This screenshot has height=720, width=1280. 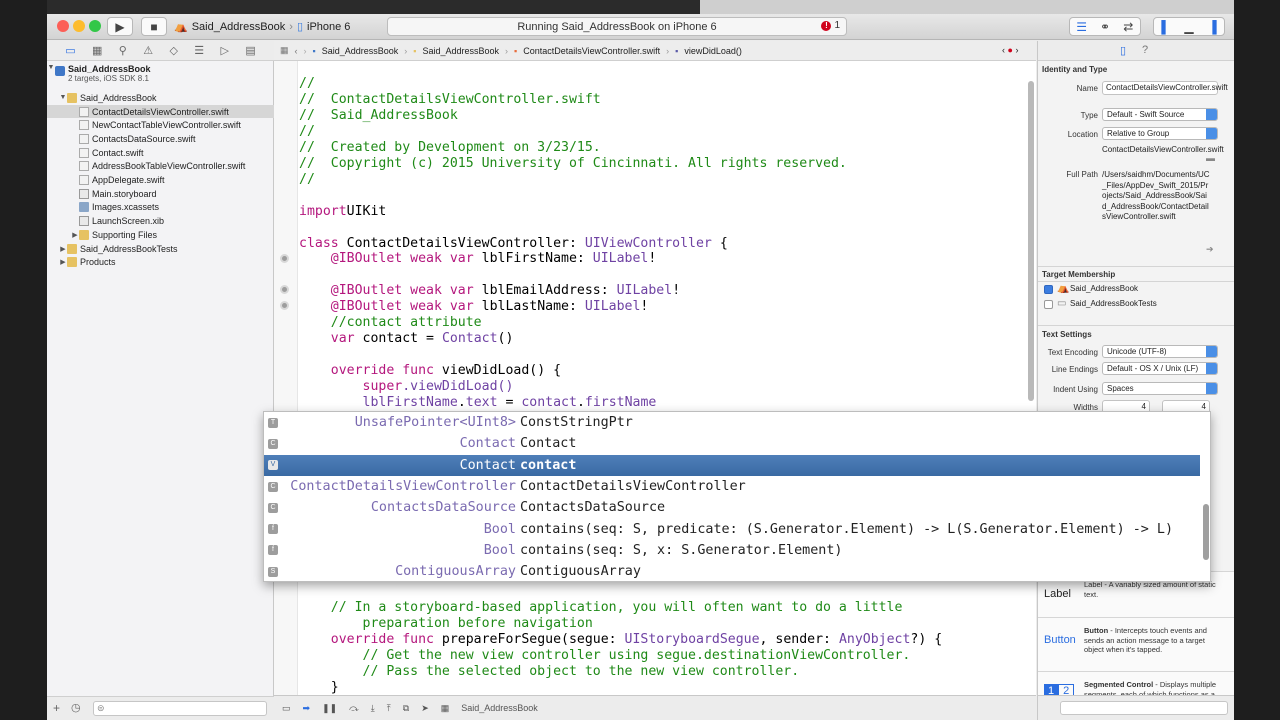 I want to click on code-line: override func viewDidLoad() {, so click(x=430, y=371).